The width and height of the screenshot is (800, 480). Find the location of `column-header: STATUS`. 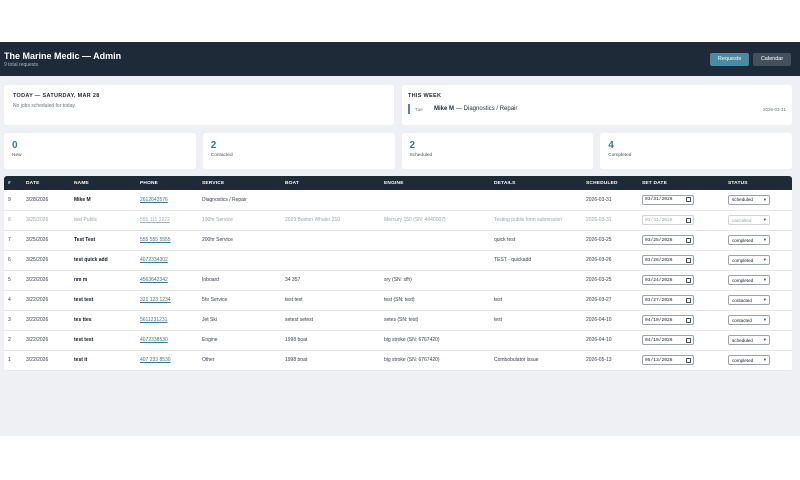

column-header: STATUS is located at coordinates (738, 183).